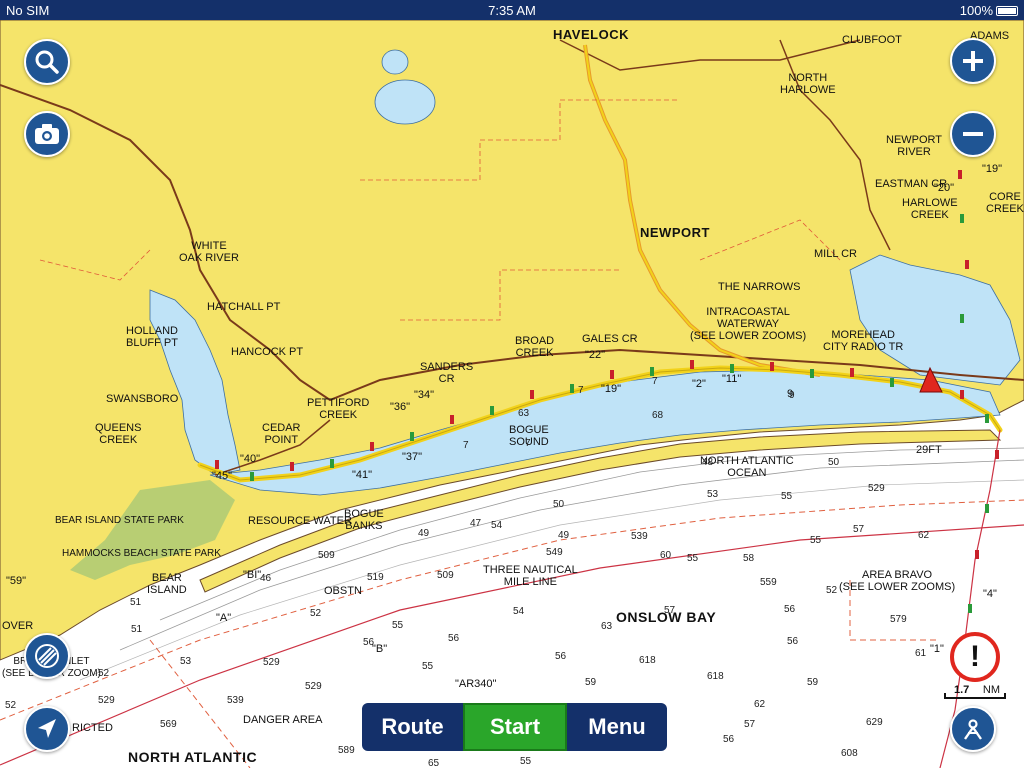 This screenshot has height=768, width=1024. I want to click on depth-sounding: 629, so click(874, 722).